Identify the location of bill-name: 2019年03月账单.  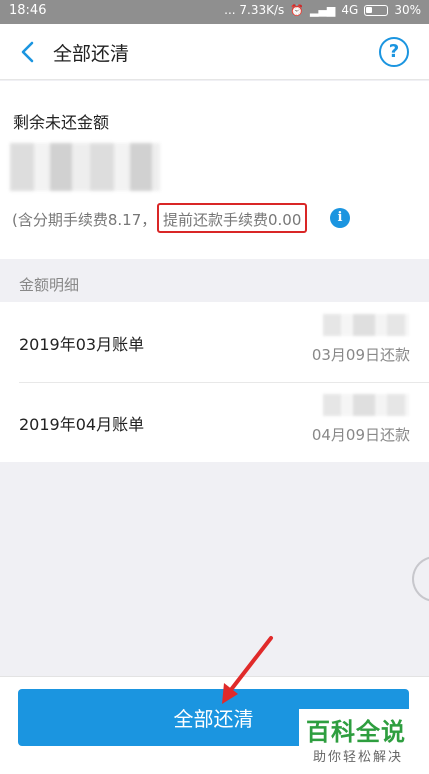
(82, 344).